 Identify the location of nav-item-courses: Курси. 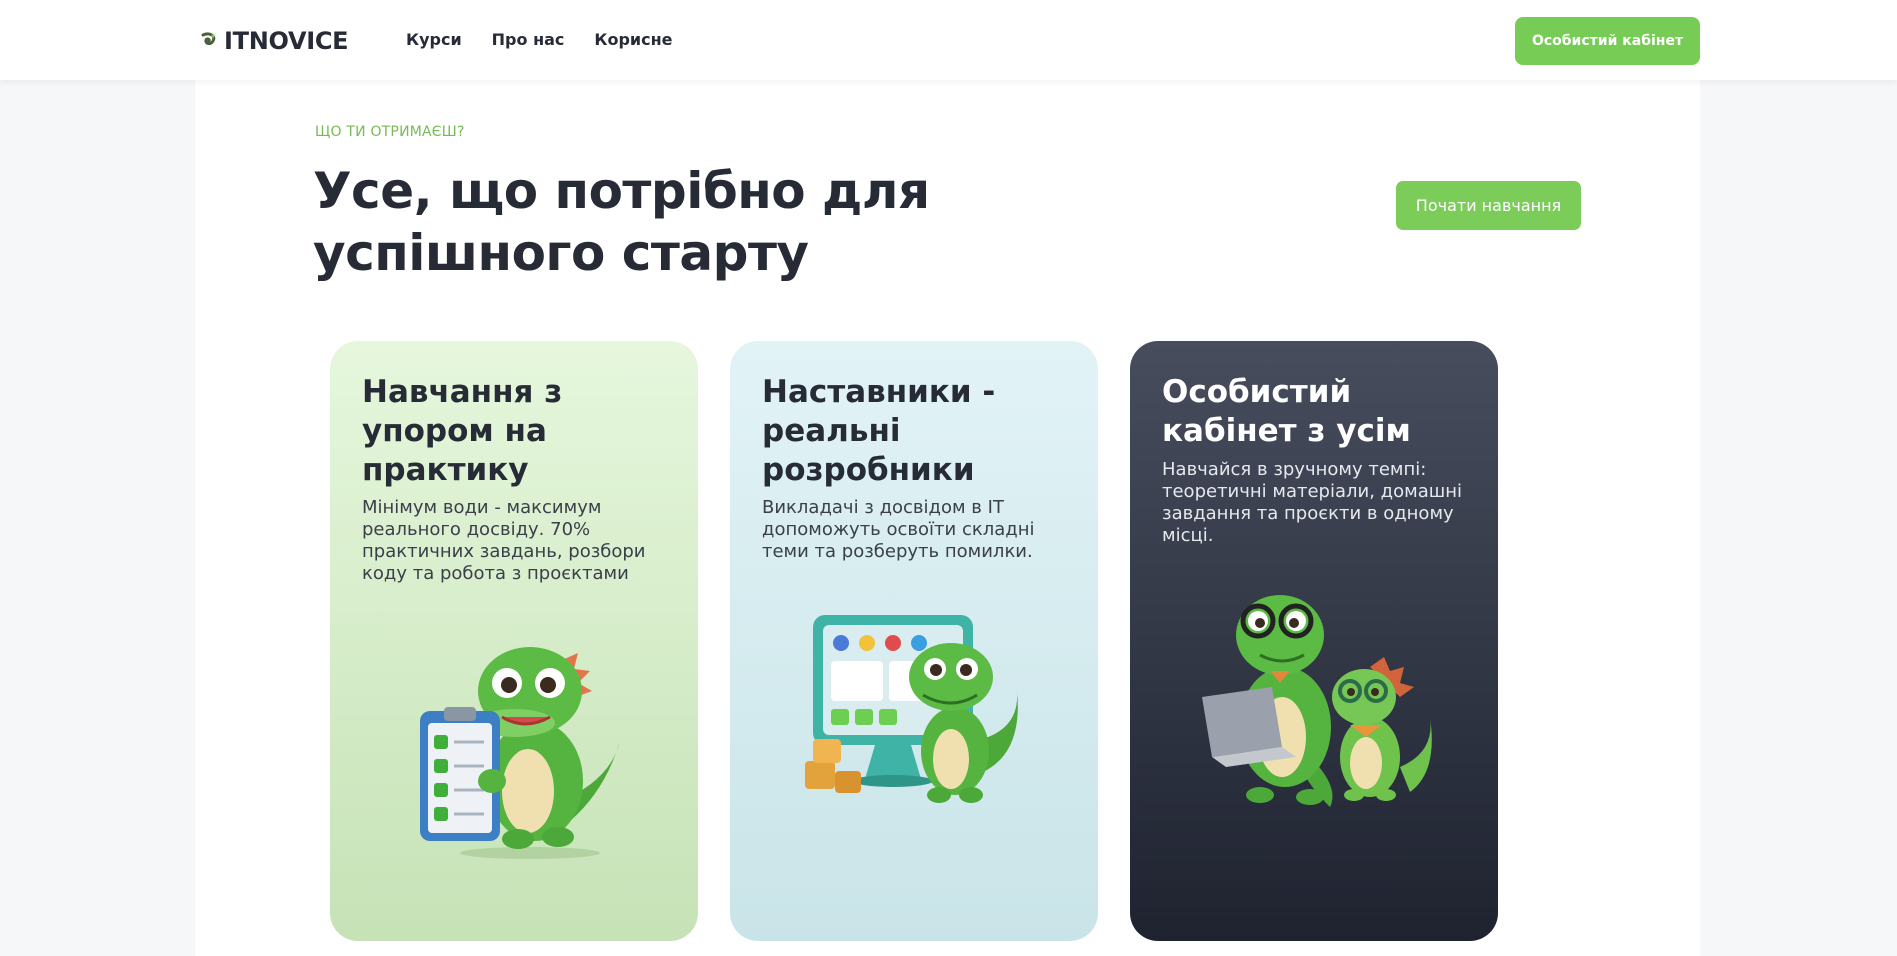
(434, 40).